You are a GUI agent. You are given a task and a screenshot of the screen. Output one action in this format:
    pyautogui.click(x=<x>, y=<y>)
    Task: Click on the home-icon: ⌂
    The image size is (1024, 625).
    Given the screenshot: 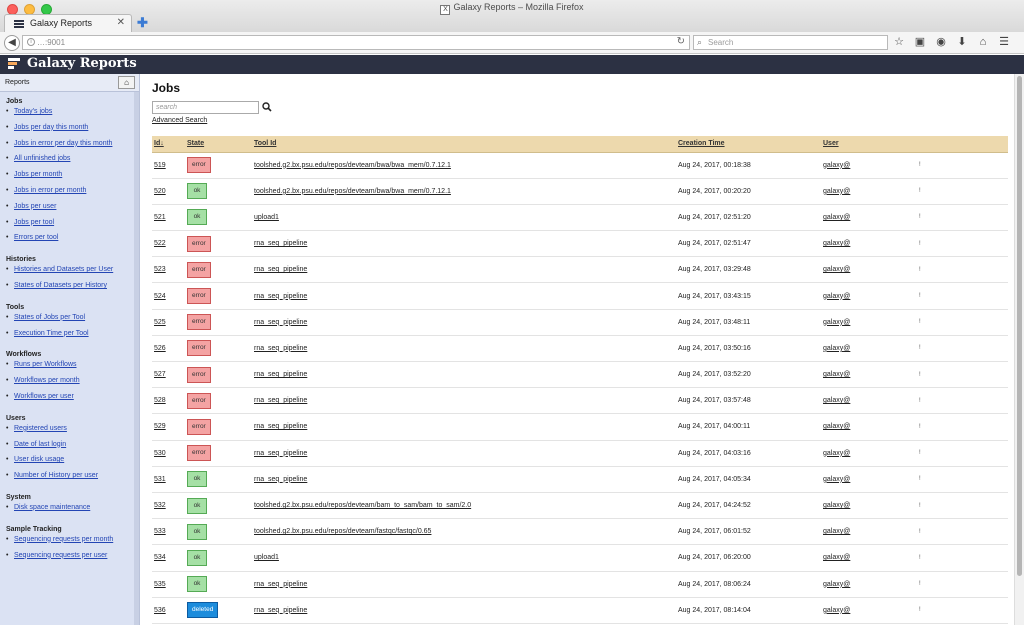 What is the action you would take?
    pyautogui.click(x=983, y=42)
    